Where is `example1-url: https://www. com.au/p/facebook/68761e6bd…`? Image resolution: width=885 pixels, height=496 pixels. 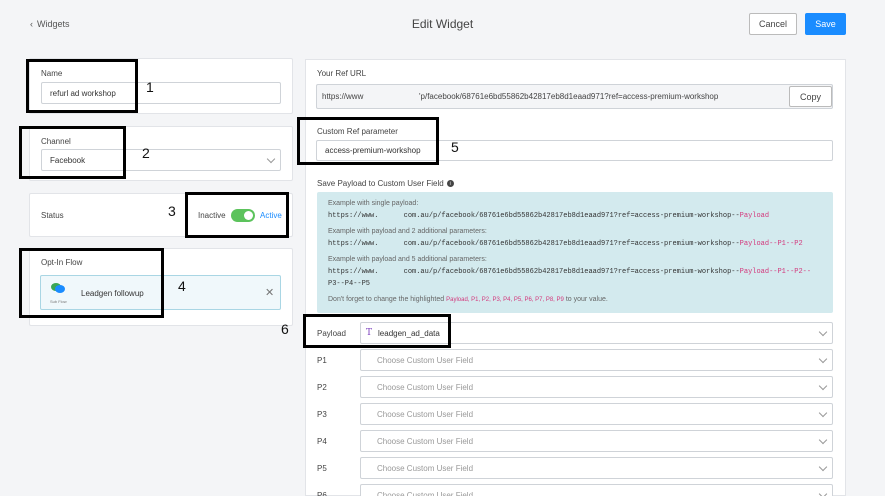
example1-url: https://www. com.au/p/facebook/68761e6bd… is located at coordinates (548, 216).